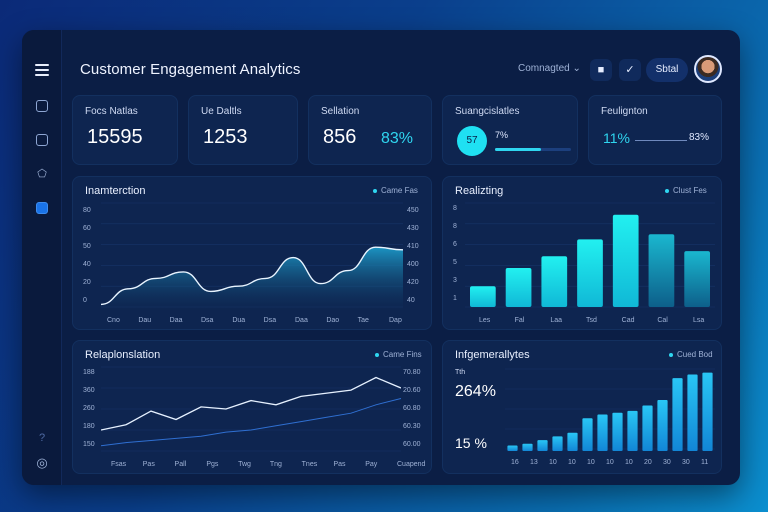 This screenshot has width=768, height=512. What do you see at coordinates (667, 70) in the screenshot?
I see `filter-pill: Sbtal` at bounding box center [667, 70].